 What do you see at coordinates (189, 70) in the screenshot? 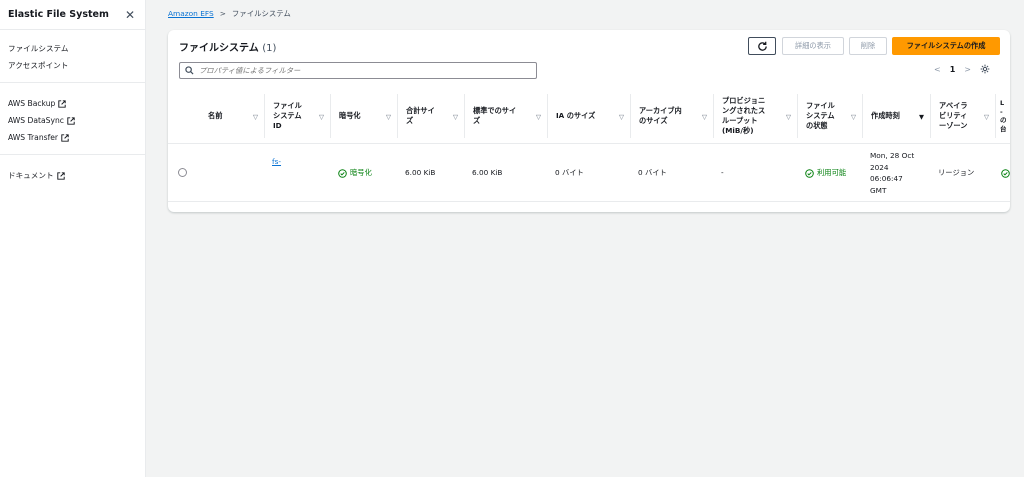
I see `search-icon` at bounding box center [189, 70].